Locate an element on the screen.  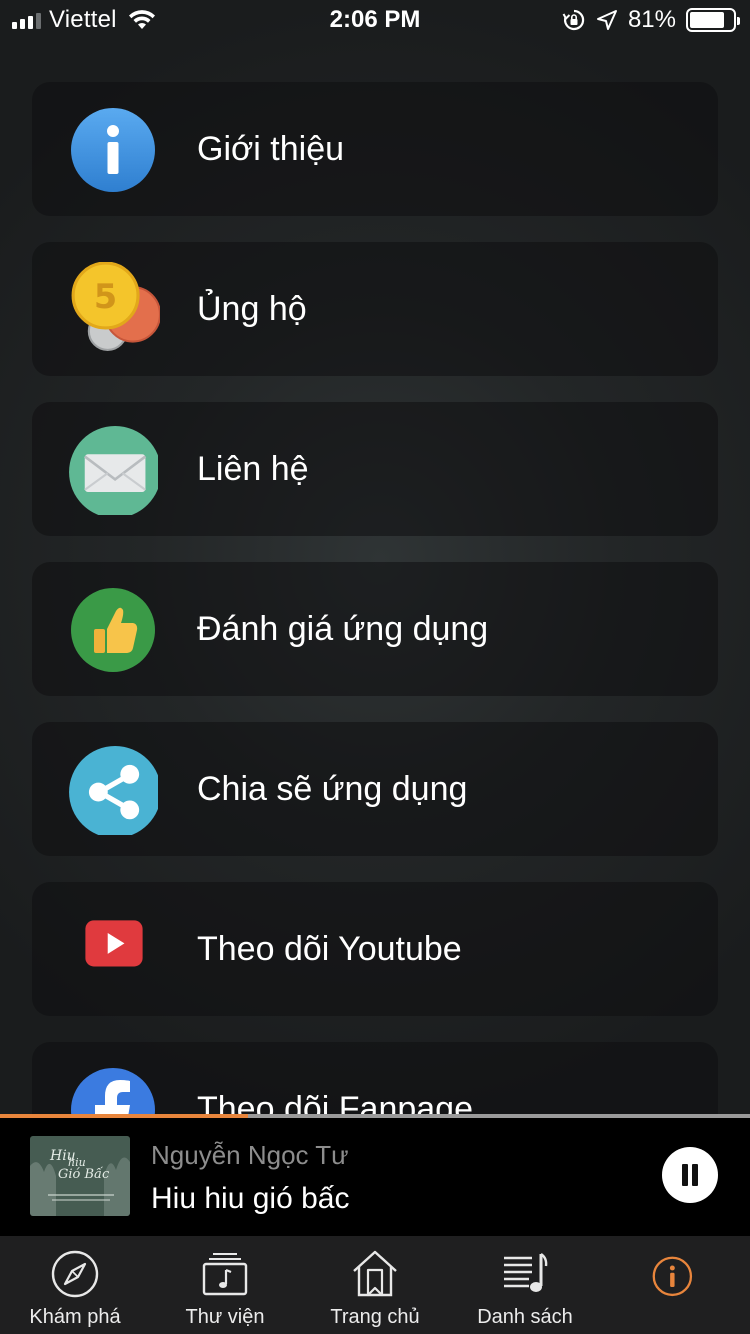
tab-label: Thư viện is located at coordinates (225, 1317).